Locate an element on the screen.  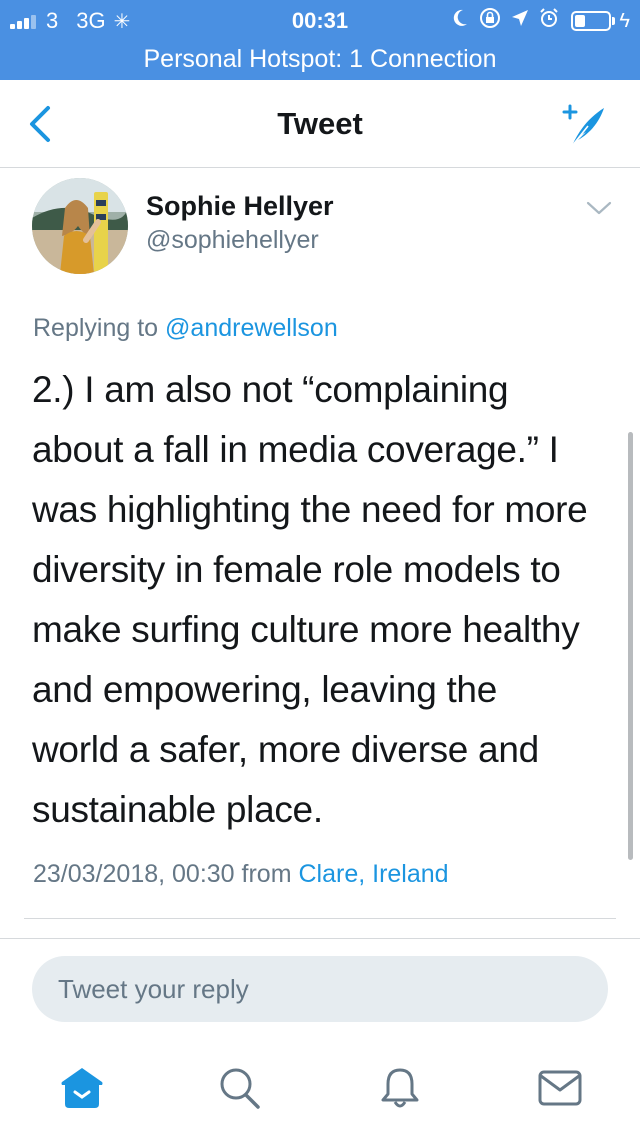
bell-icon is located at coordinates (400, 1088).